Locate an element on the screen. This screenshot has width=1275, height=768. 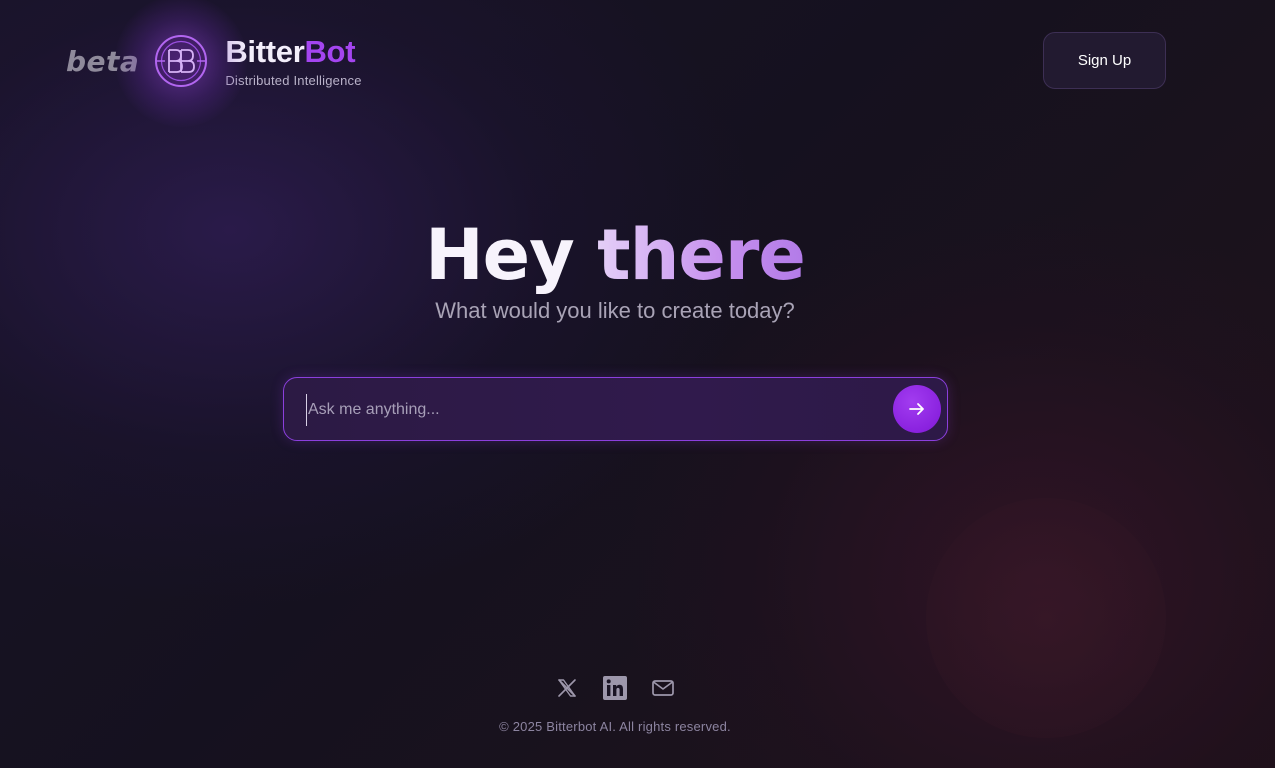
linkedin-icon is located at coordinates (615, 688).